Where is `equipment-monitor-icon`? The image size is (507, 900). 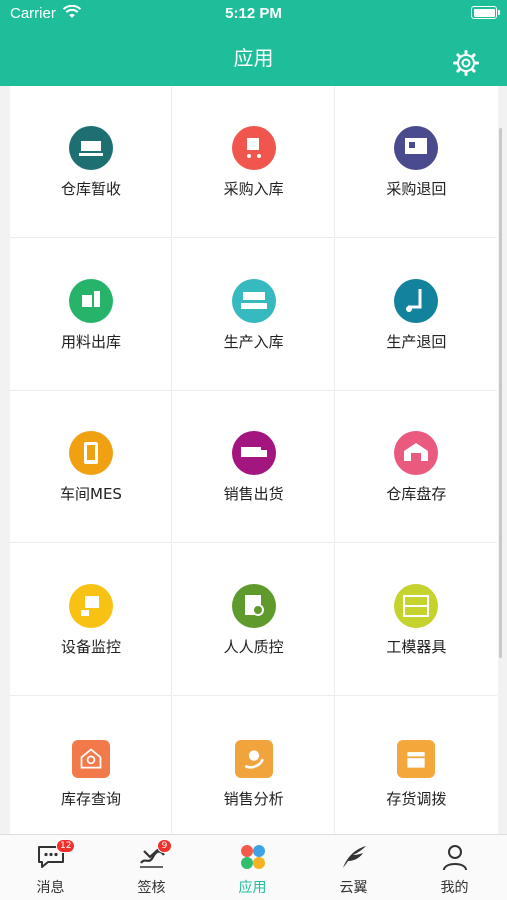 equipment-monitor-icon is located at coordinates (91, 605).